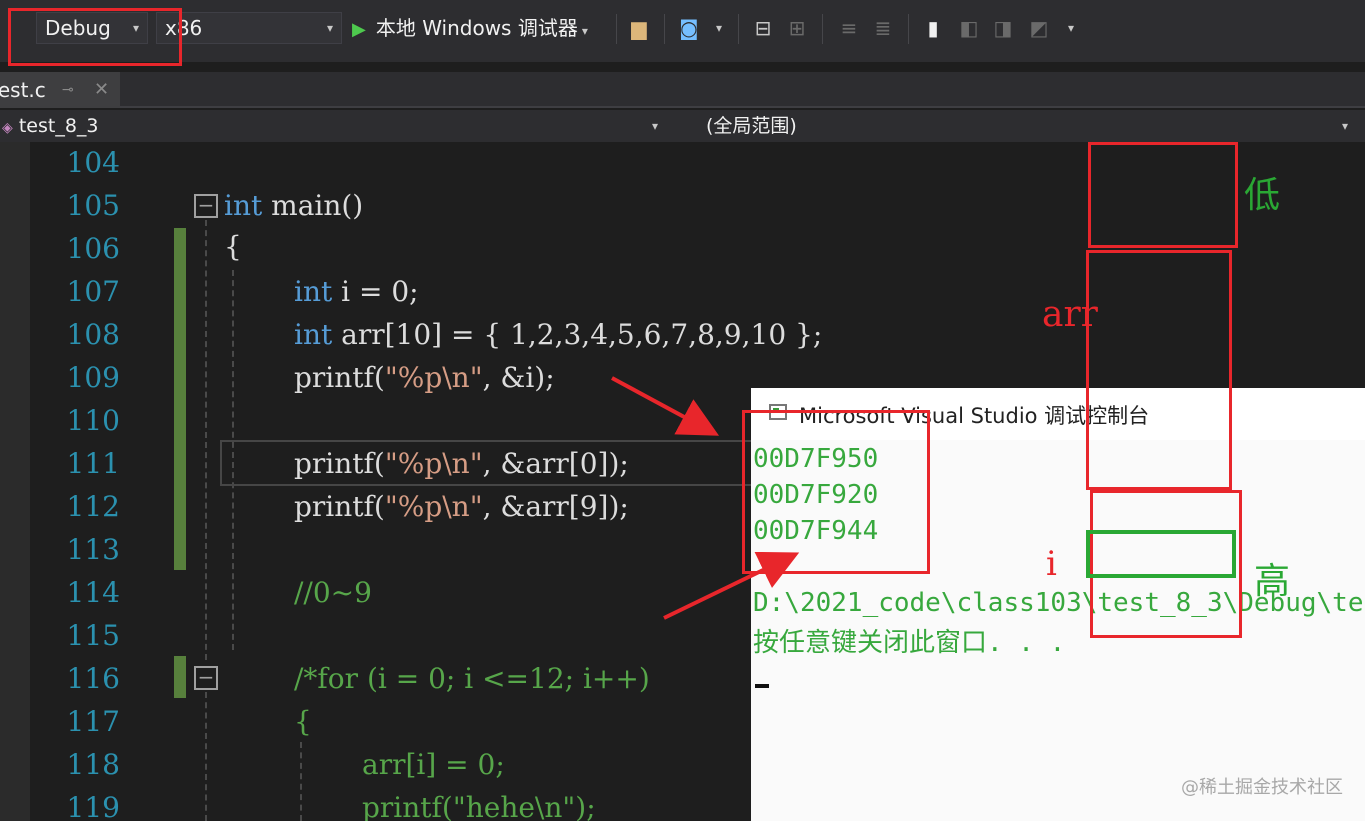 The image size is (1365, 821). Describe the element at coordinates (731, 585) in the screenshot. I see `arrow-to-addresses` at that location.